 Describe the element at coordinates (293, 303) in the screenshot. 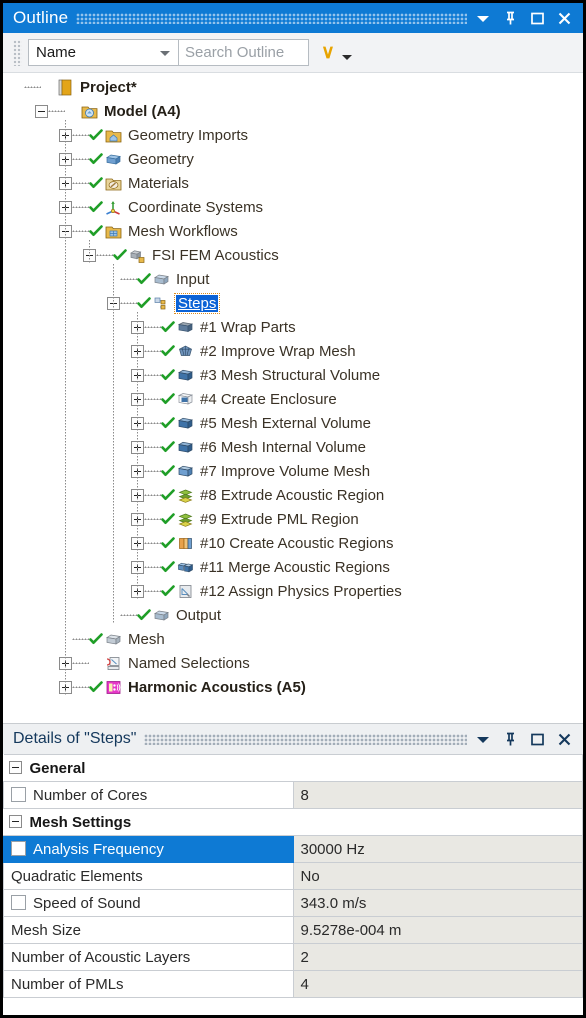

I see `tree-item-steps: Steps` at that location.